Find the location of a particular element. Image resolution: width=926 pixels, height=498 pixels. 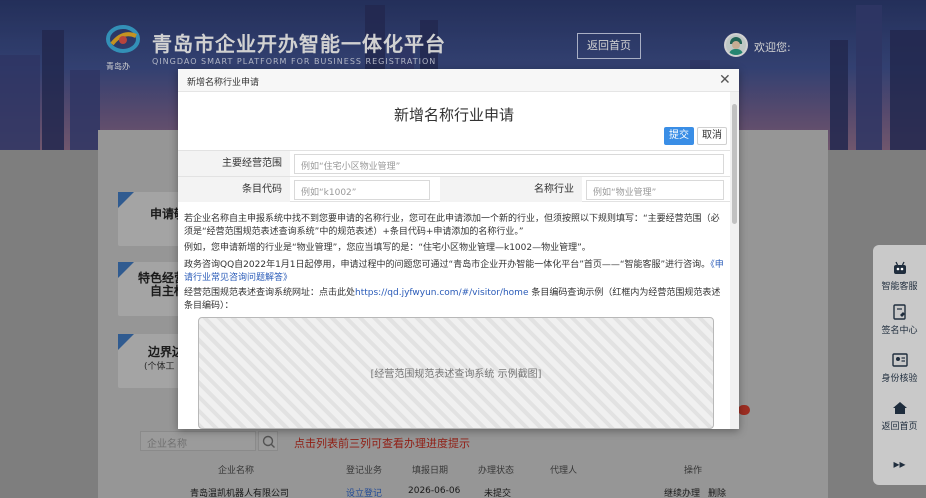

signature-icon is located at coordinates (899, 312).